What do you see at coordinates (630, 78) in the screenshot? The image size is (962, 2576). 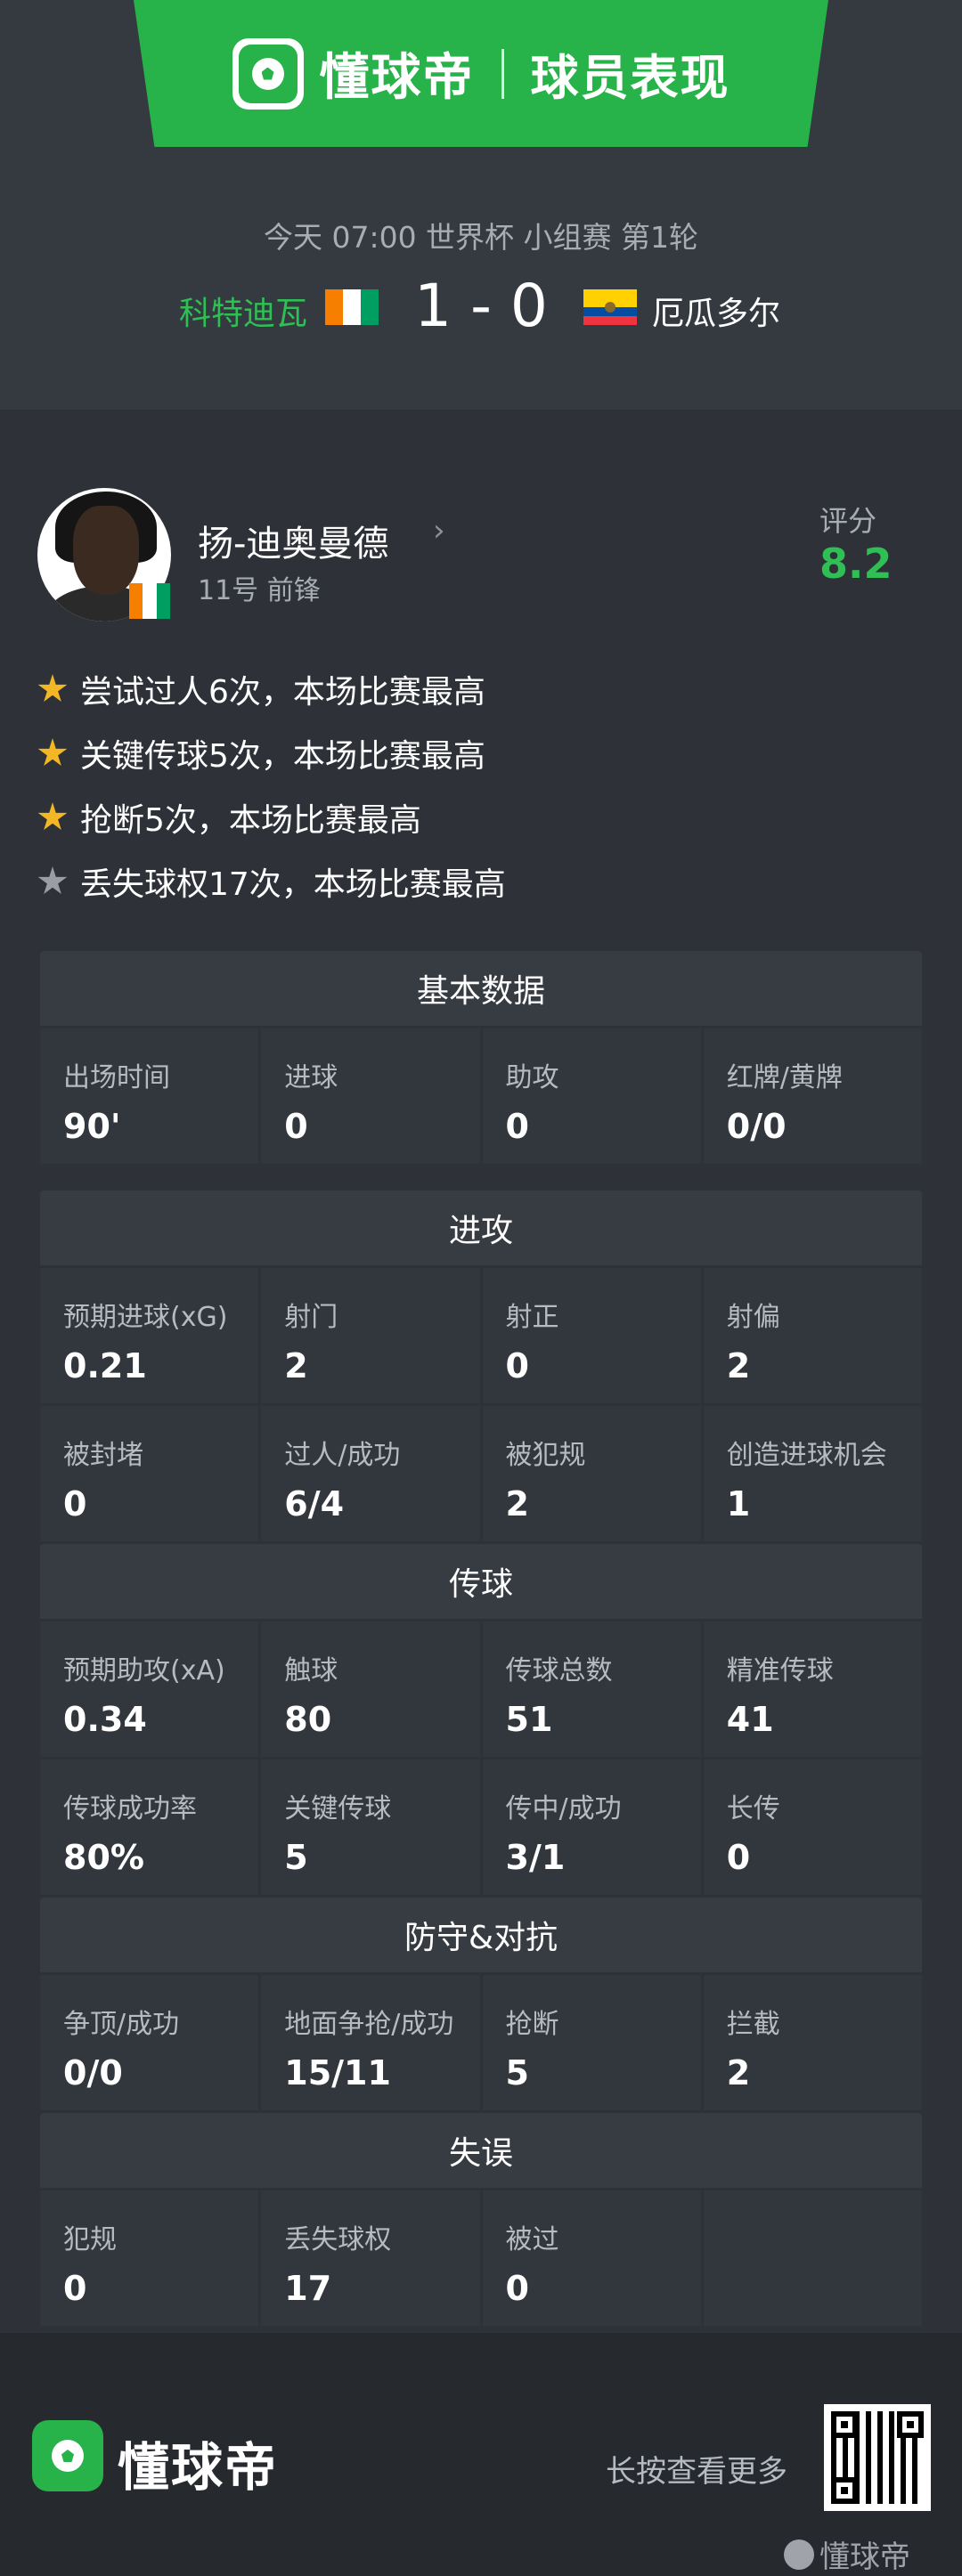 I see `page-title: 球员表现` at bounding box center [630, 78].